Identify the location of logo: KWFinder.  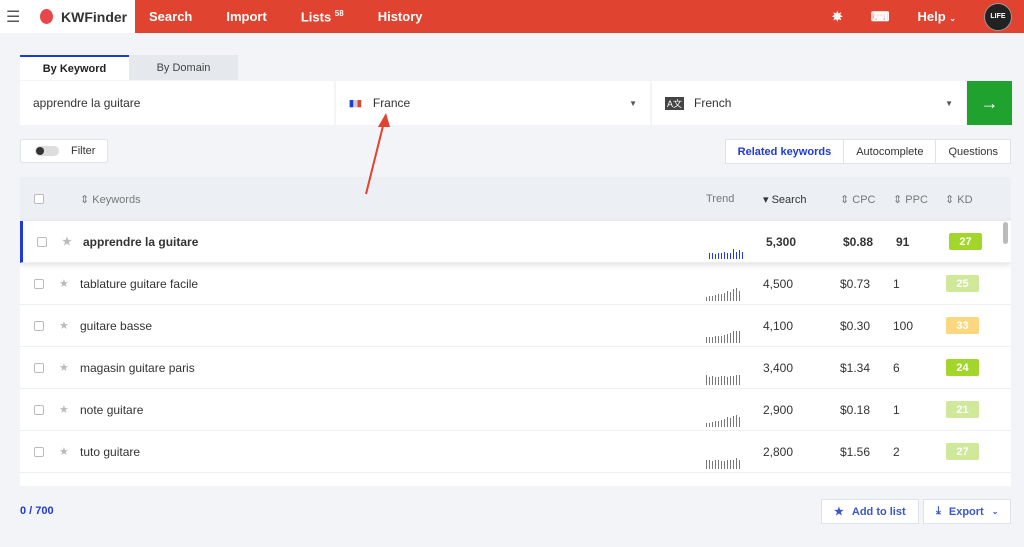
(82, 17).